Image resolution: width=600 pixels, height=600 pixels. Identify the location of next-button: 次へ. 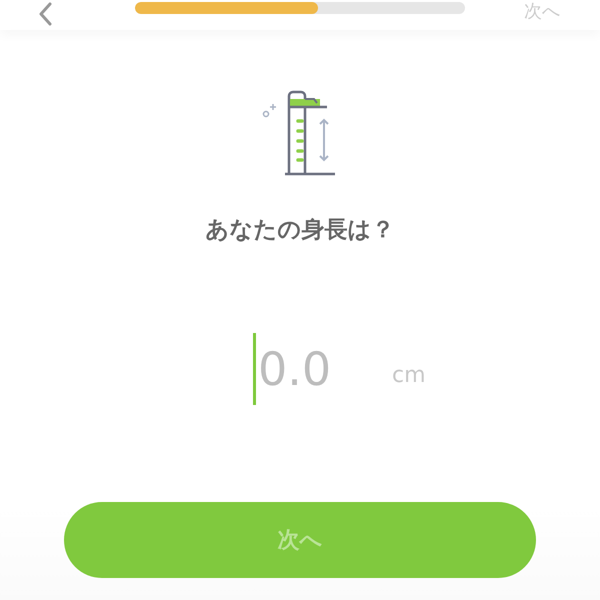
(300, 540).